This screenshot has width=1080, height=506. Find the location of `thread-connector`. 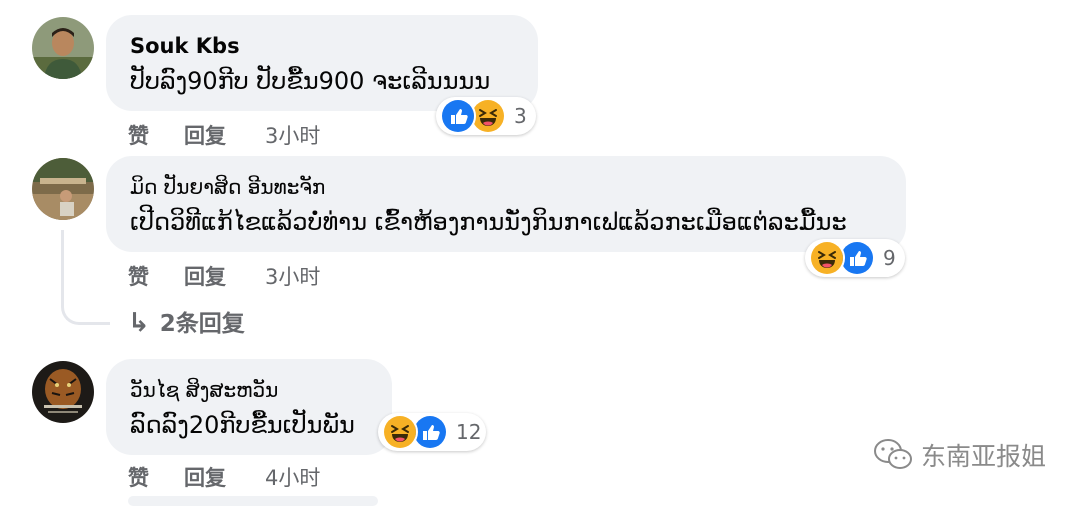

thread-connector is located at coordinates (85, 277).